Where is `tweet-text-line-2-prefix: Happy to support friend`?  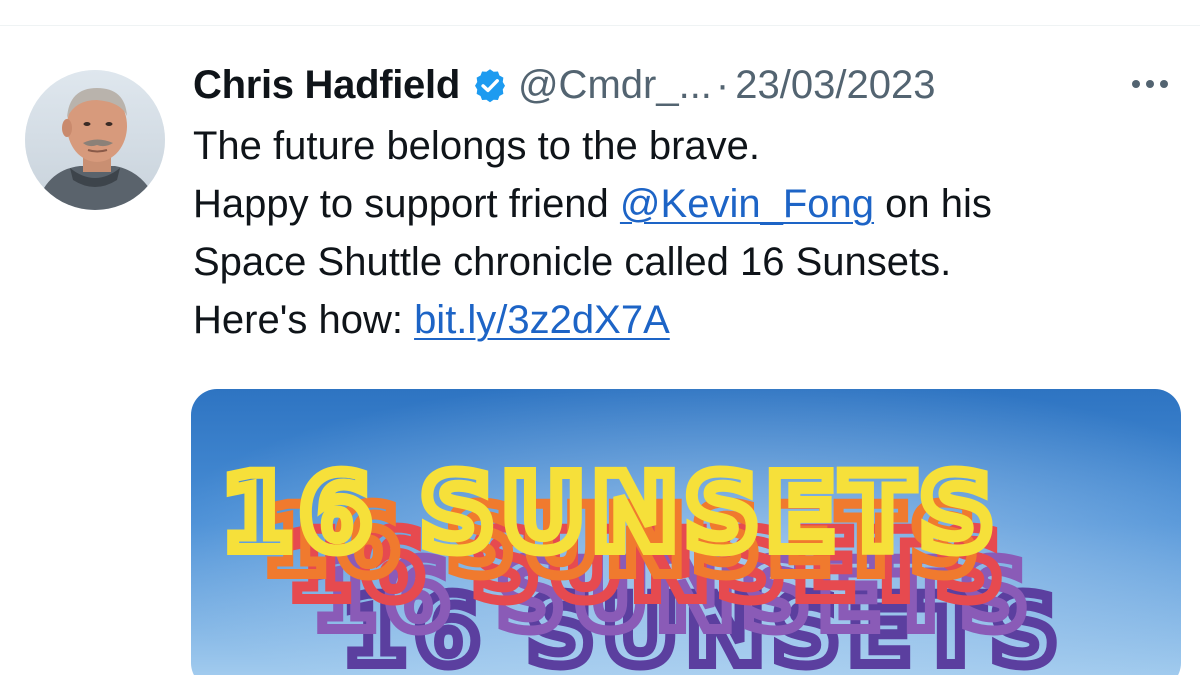
tweet-text-line-2-prefix: Happy to support friend is located at coordinates (406, 204).